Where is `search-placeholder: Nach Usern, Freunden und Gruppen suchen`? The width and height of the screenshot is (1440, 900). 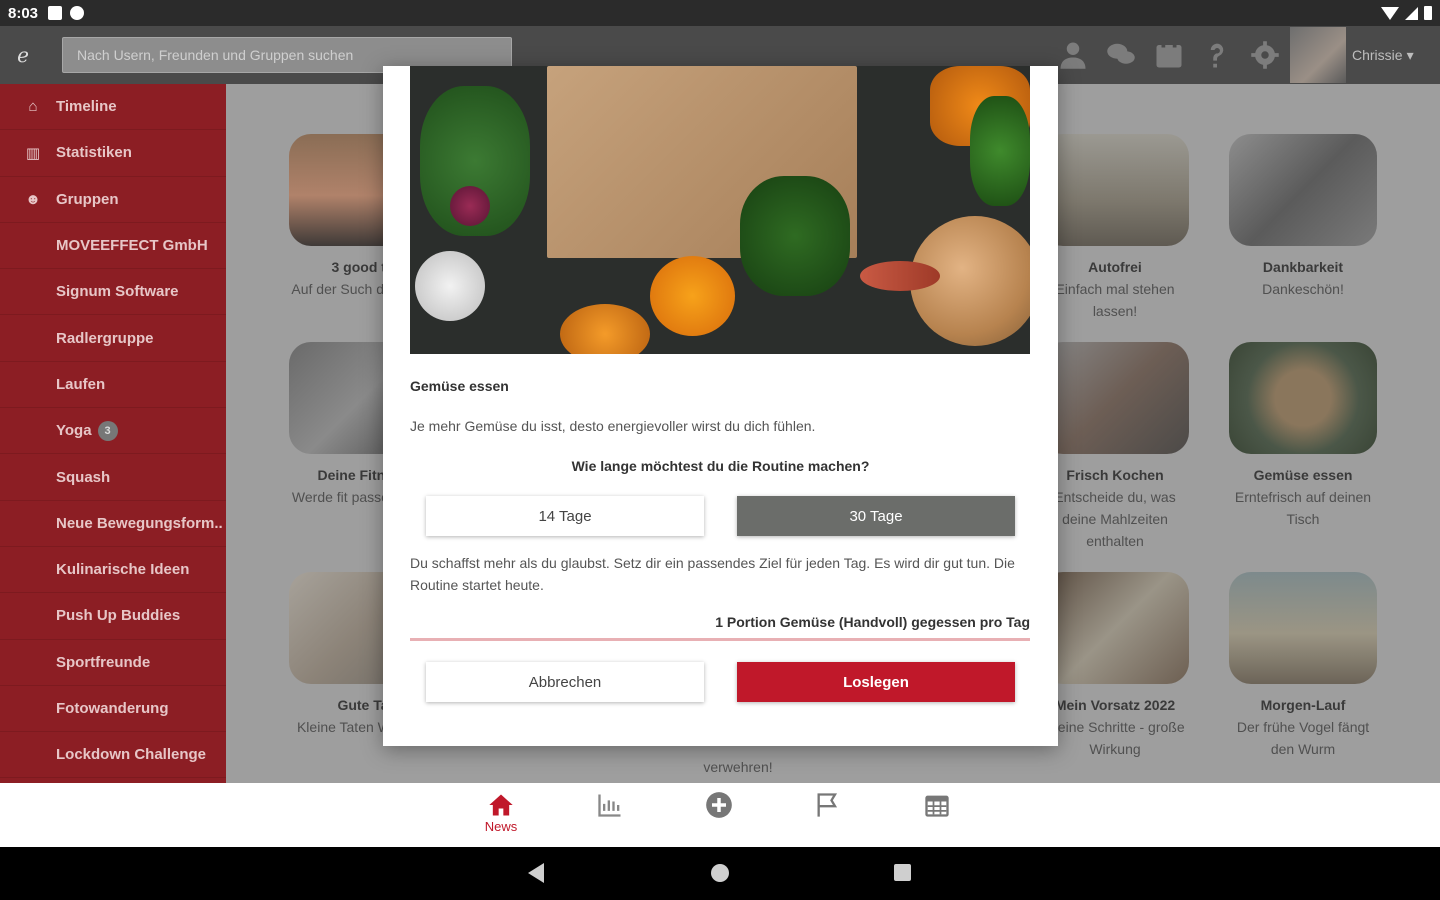 search-placeholder: Nach Usern, Freunden und Gruppen suchen is located at coordinates (215, 55).